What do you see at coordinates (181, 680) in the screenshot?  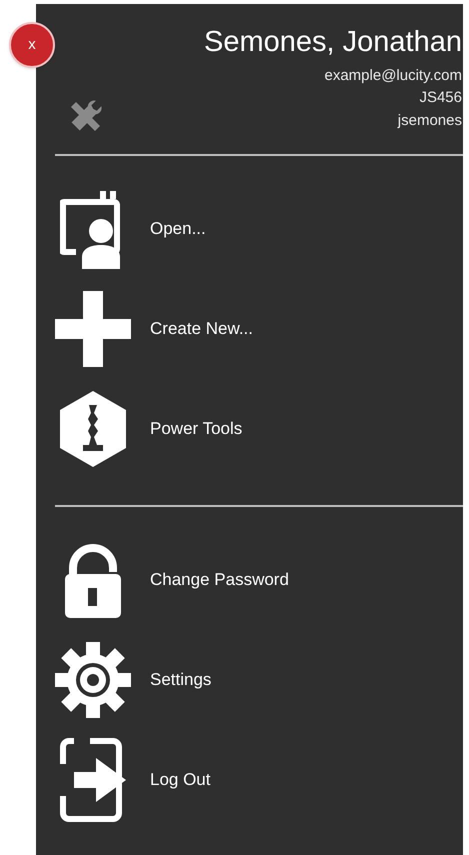 I see `menu-item-label: Settings` at bounding box center [181, 680].